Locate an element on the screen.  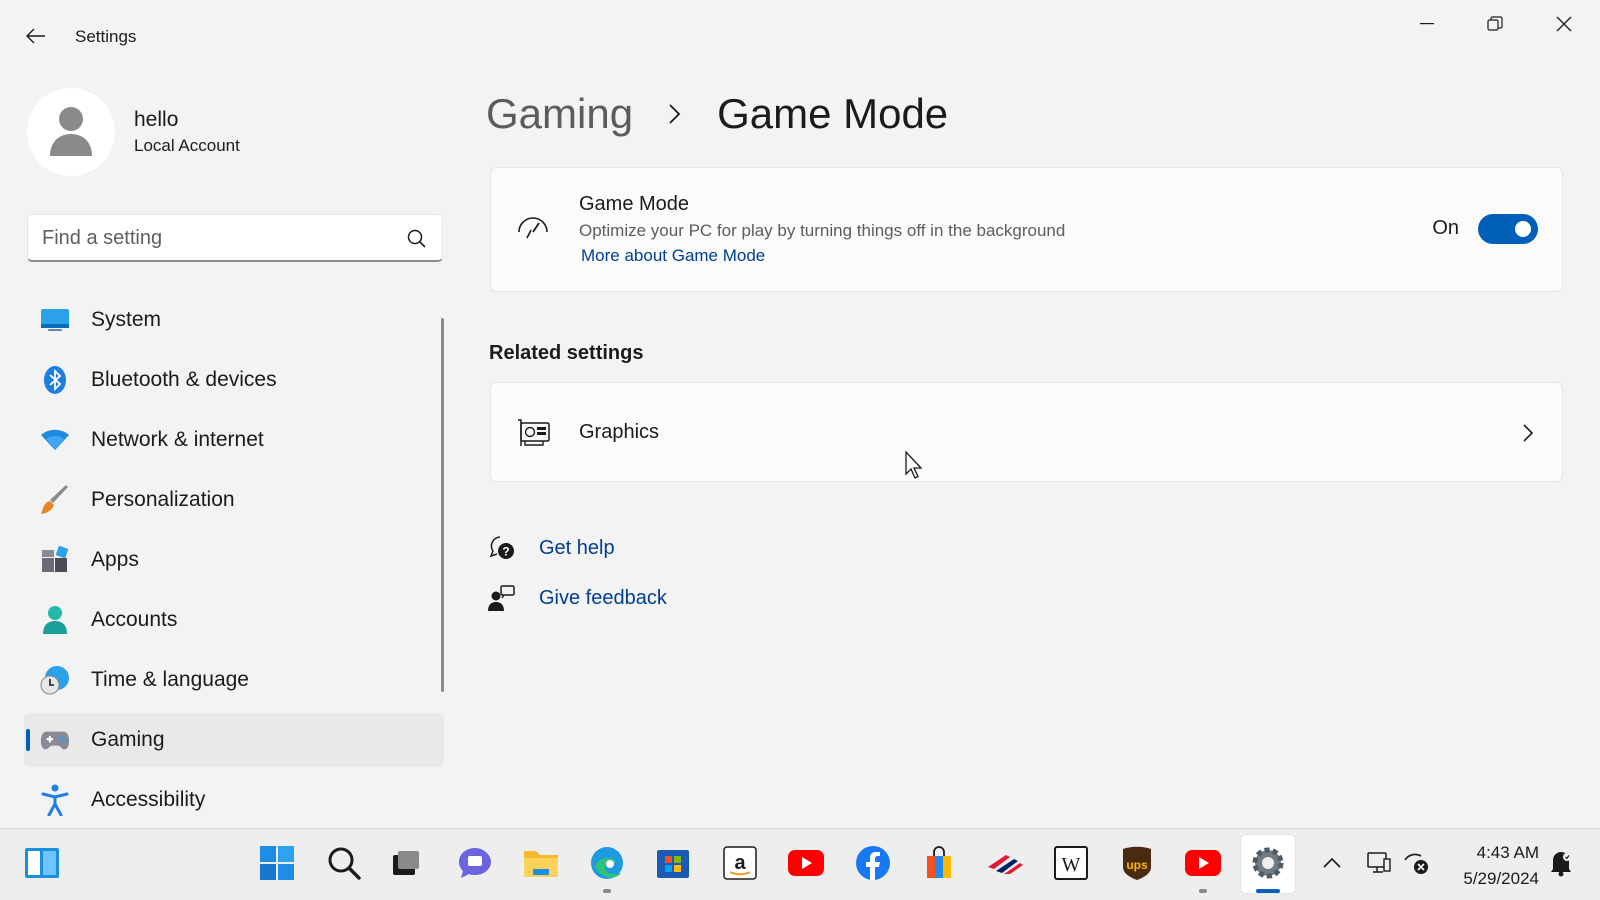
show-hidden-icons-button is located at coordinates (1332, 863).